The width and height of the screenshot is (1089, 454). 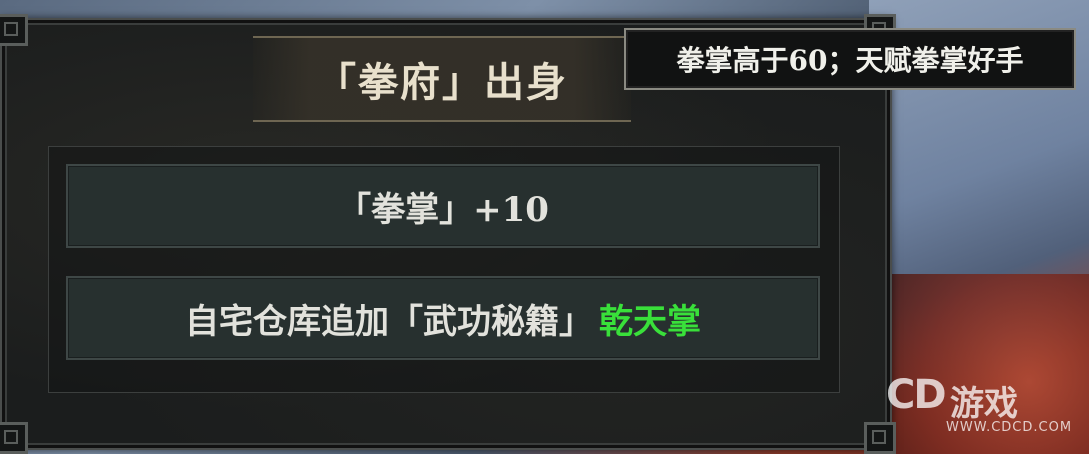 I want to click on corner-ornament-bottom-left, so click(x=14, y=438).